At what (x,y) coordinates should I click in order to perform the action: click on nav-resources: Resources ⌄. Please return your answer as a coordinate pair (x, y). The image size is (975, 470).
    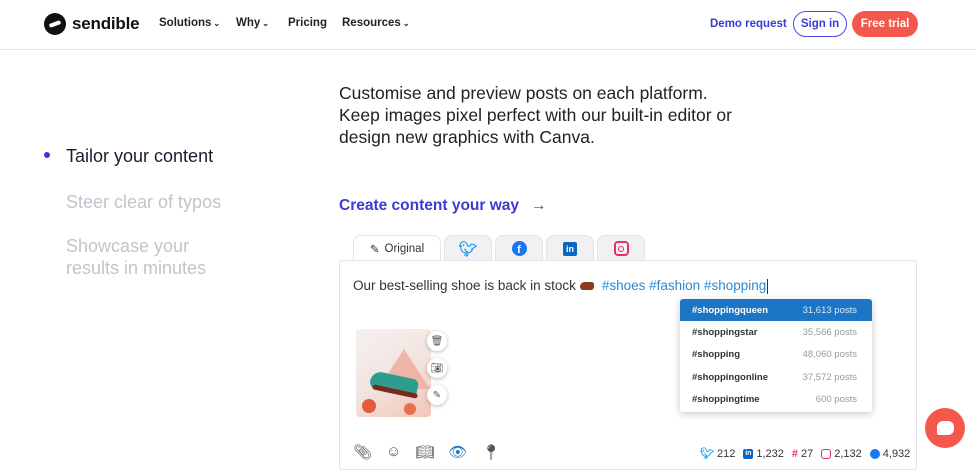
    Looking at the image, I should click on (376, 23).